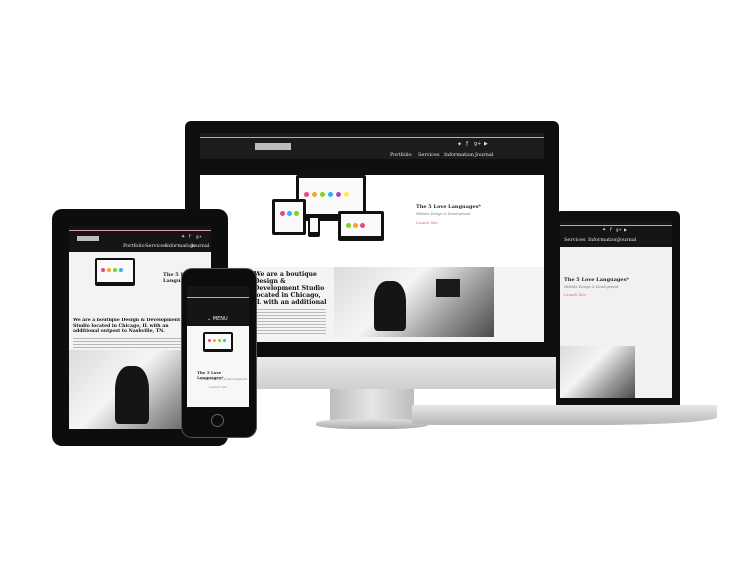  I want to click on accent-line, so click(372, 137).